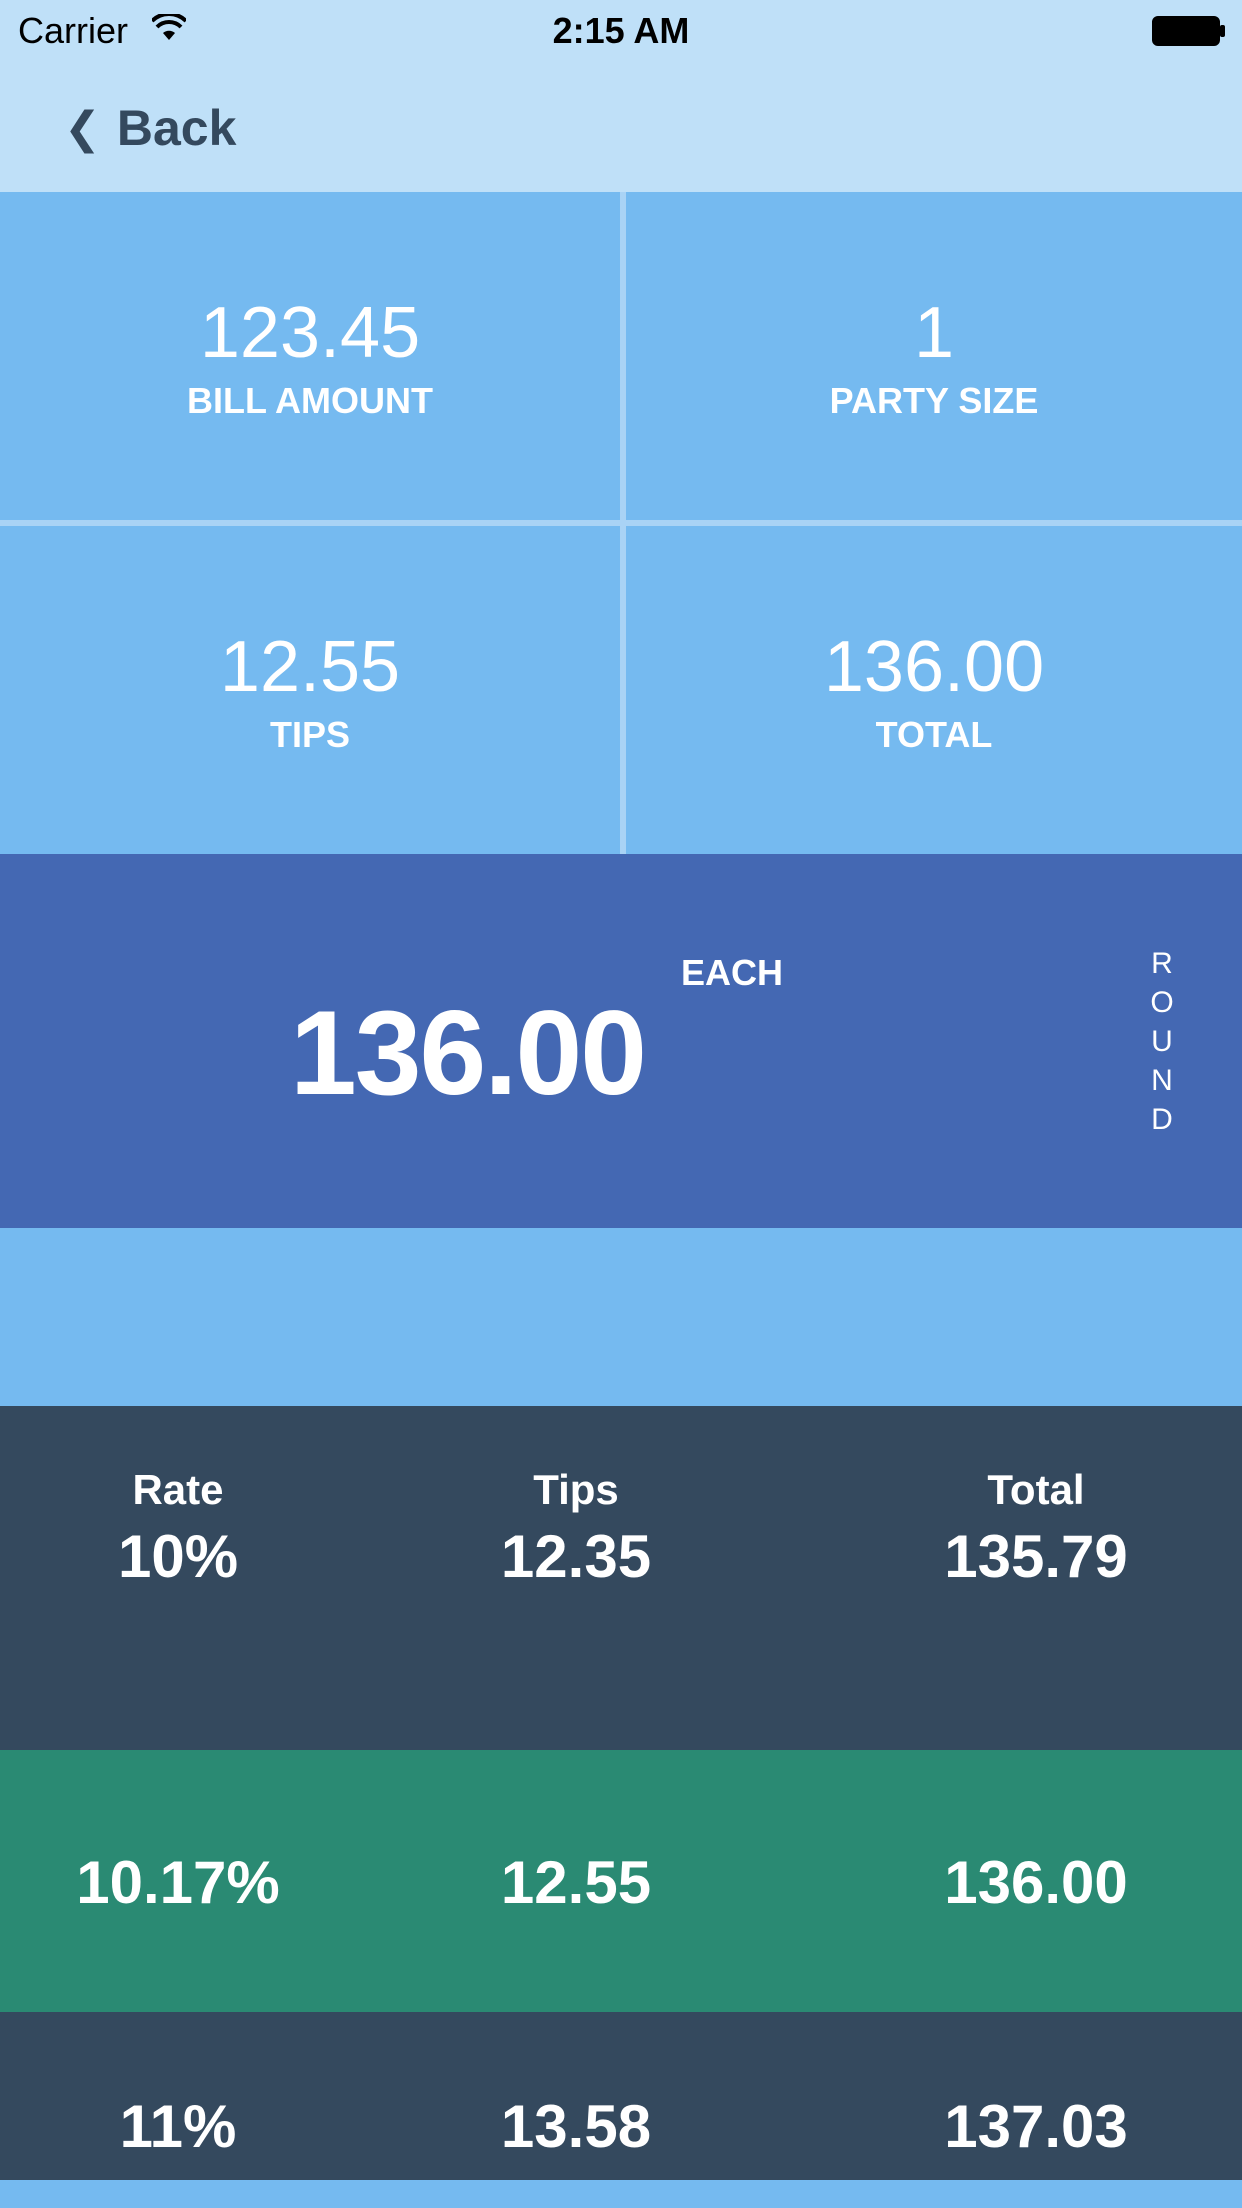 The image size is (1242, 2208). Describe the element at coordinates (178, 1882) in the screenshot. I see `rate-cell: 10.17%` at that location.